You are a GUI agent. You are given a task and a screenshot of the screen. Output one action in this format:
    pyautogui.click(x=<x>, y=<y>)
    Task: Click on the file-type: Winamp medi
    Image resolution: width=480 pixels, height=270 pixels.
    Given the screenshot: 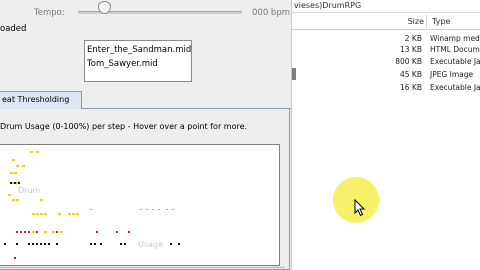 What is the action you would take?
    pyautogui.click(x=455, y=38)
    